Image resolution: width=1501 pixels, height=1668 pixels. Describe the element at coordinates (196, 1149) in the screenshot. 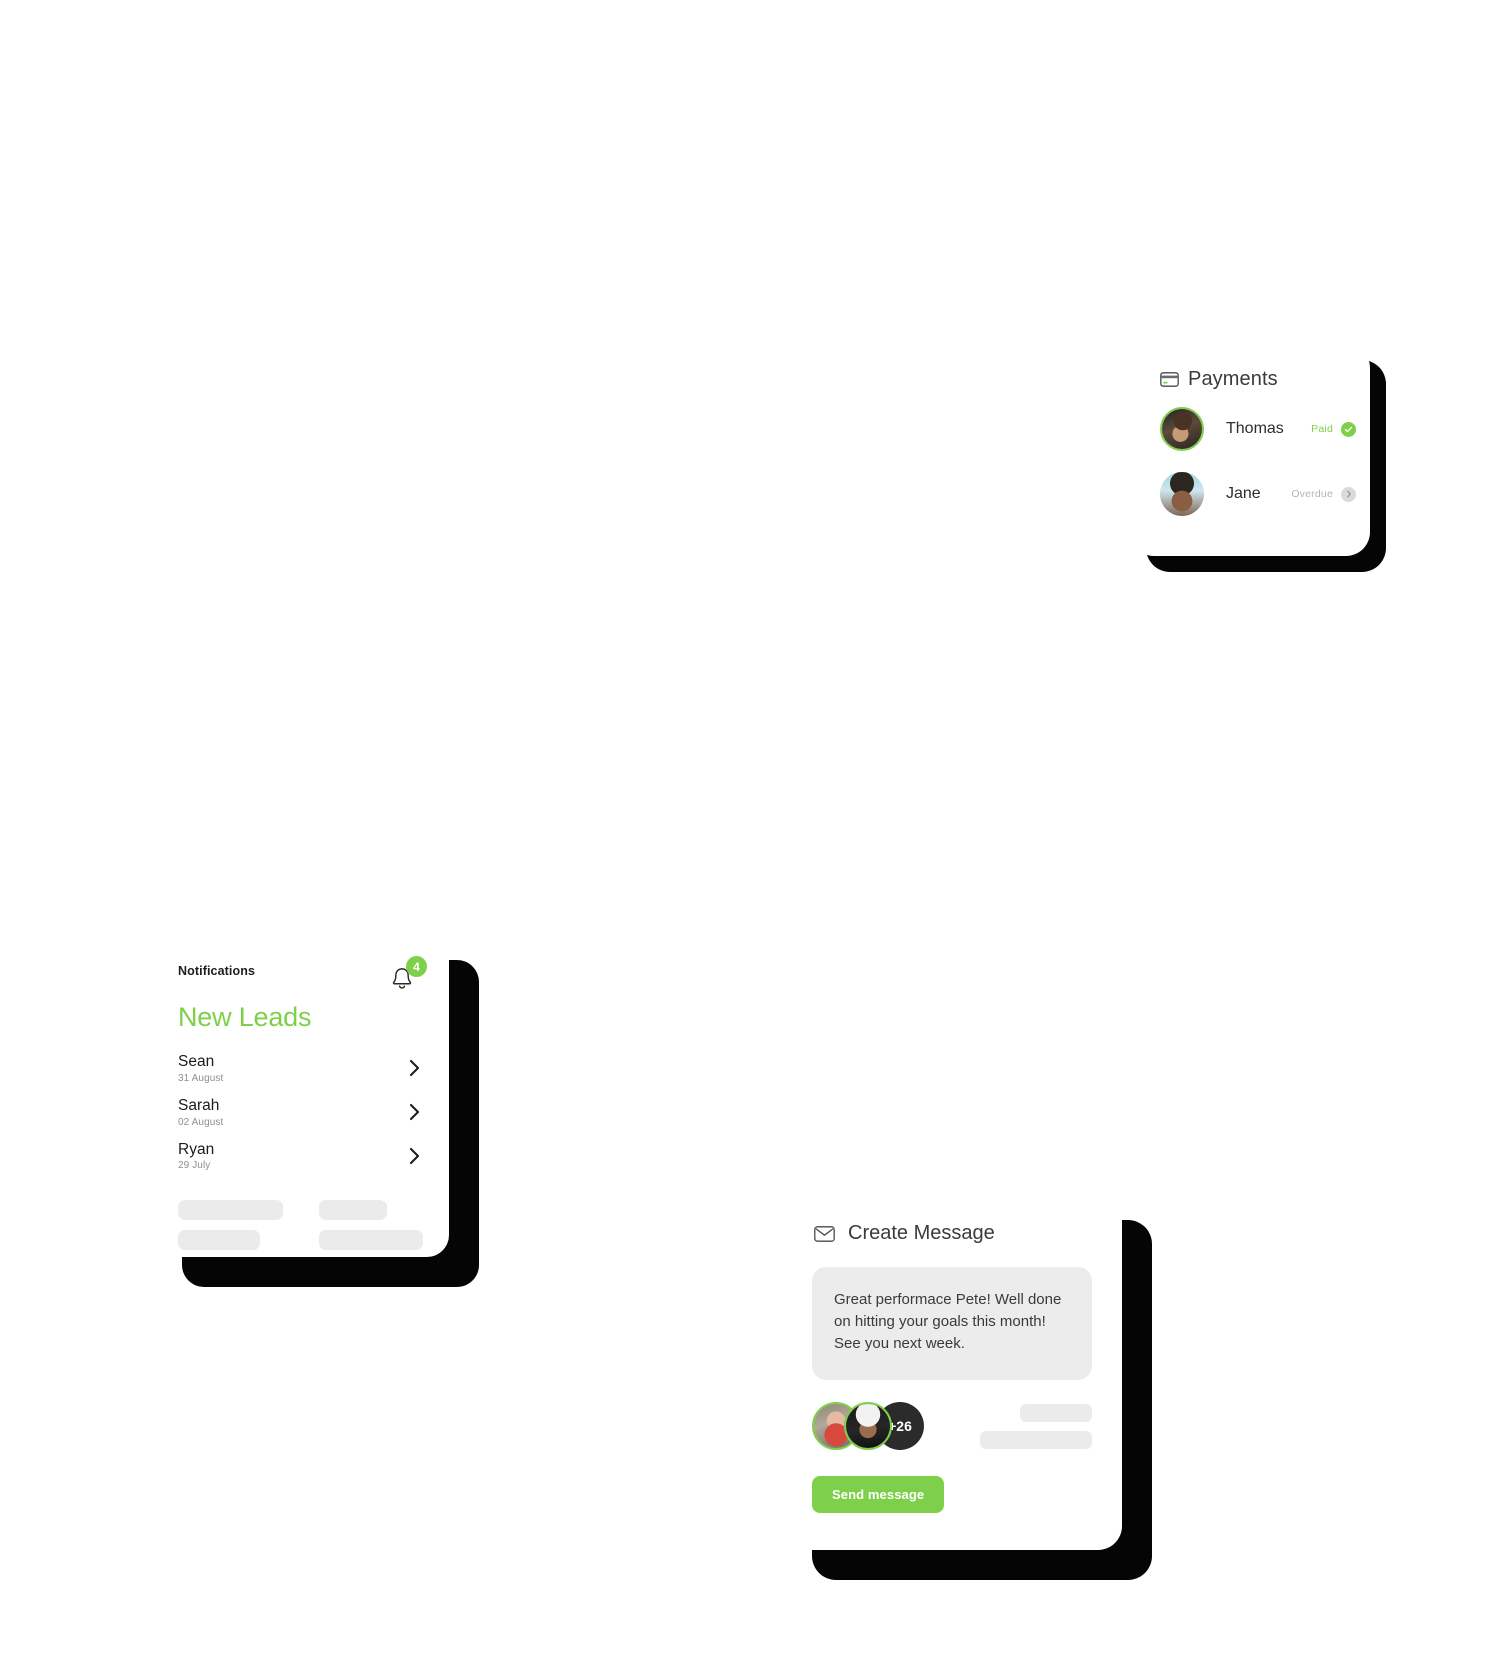

I see `lead-name: Ryan` at that location.